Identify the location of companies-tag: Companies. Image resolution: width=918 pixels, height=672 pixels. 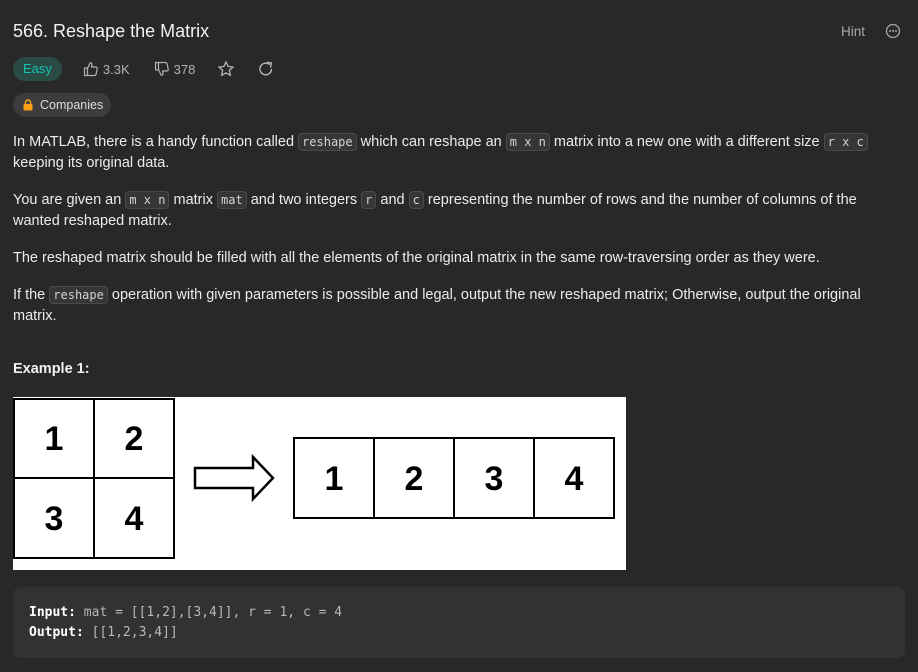
(62, 105).